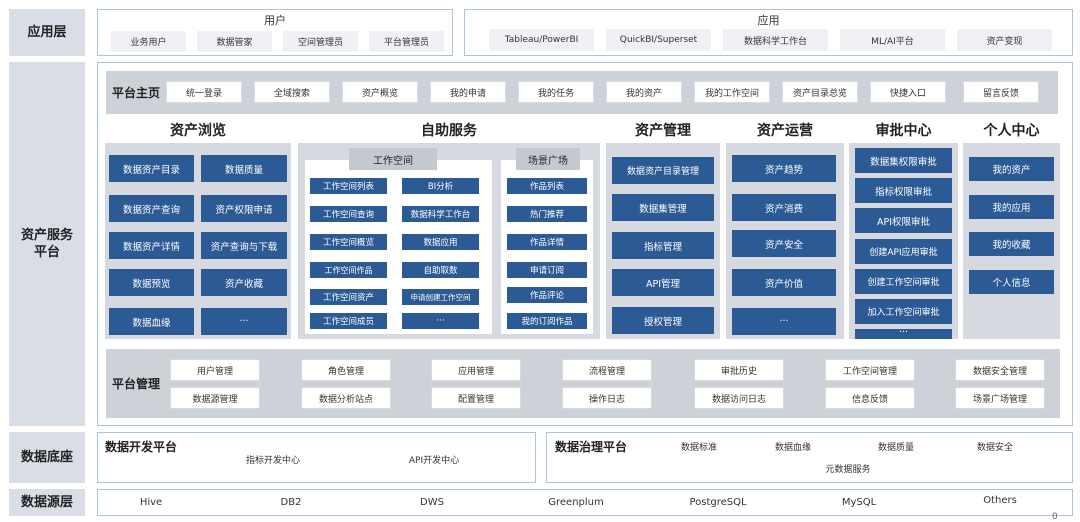  Describe the element at coordinates (1004, 40) in the screenshot. I see `app-item: 资产变现` at that location.